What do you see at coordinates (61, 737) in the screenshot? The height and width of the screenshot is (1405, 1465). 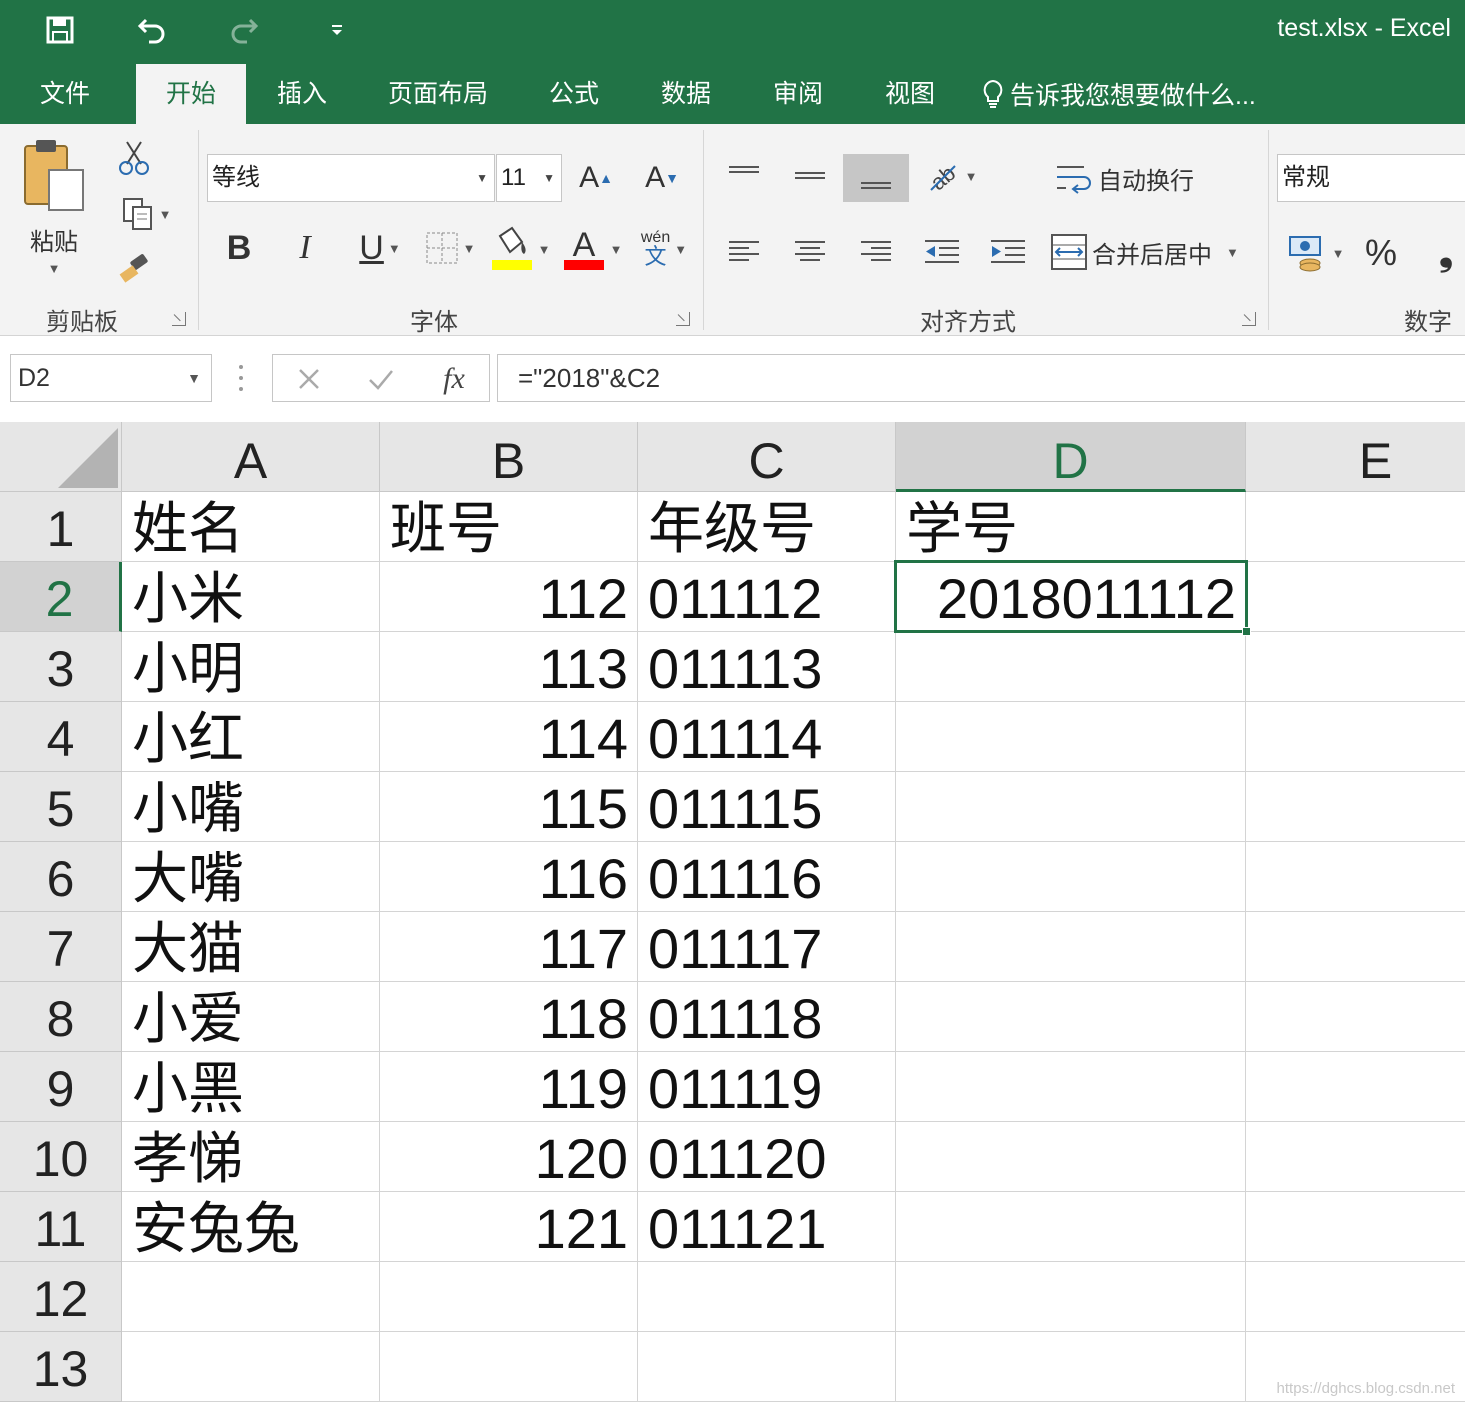 I see `row-header-4: 4` at bounding box center [61, 737].